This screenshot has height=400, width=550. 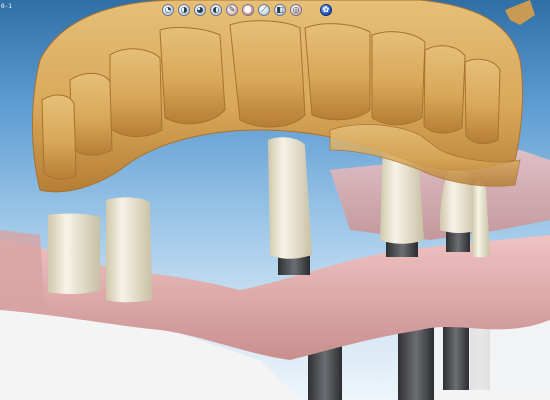 What do you see at coordinates (232, 10) in the screenshot?
I see `paint-brush-icon: ✎` at bounding box center [232, 10].